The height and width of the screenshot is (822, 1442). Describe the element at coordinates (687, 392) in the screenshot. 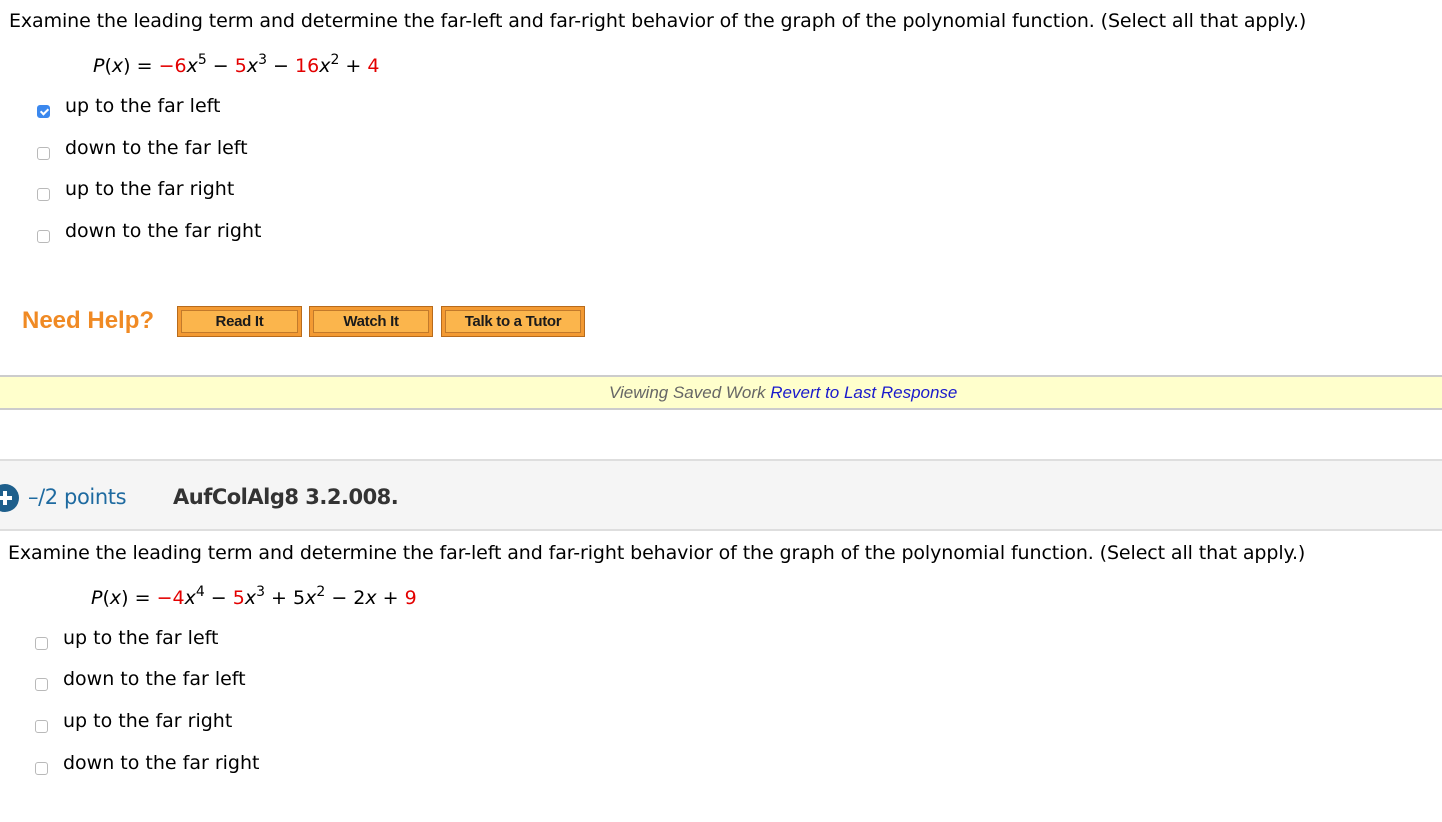

I see `saved-work-status: Viewing Saved Work` at that location.